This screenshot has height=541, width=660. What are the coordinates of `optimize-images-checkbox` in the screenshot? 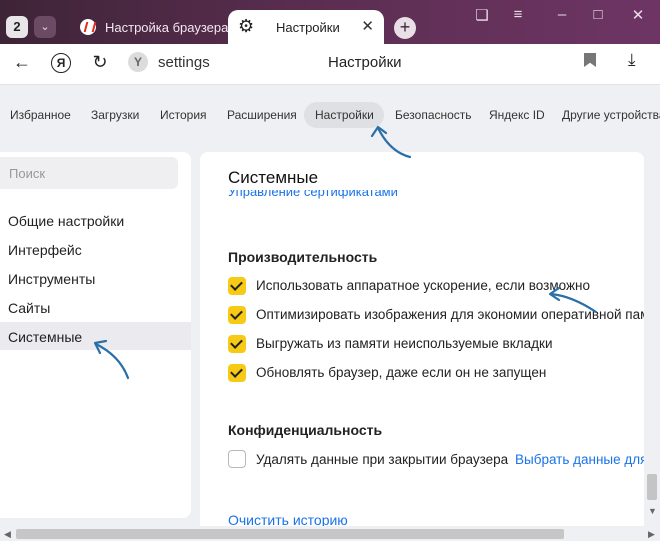 It's located at (237, 315).